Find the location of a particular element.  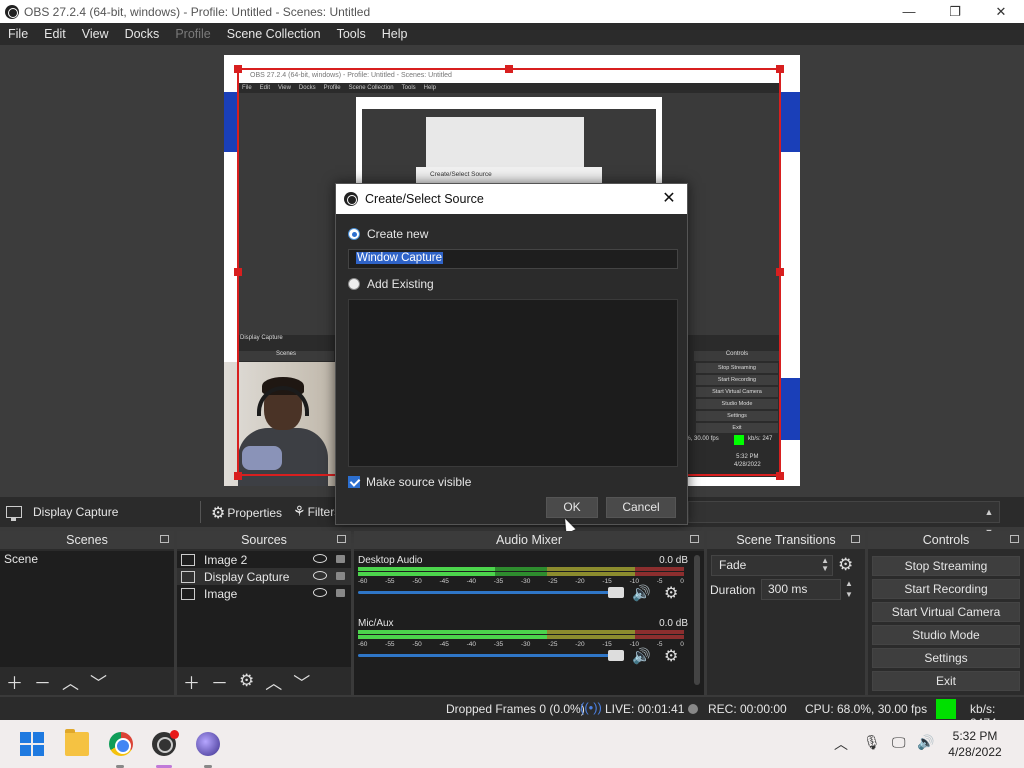

studio-mode-button: Studio Mode is located at coordinates (946, 635).